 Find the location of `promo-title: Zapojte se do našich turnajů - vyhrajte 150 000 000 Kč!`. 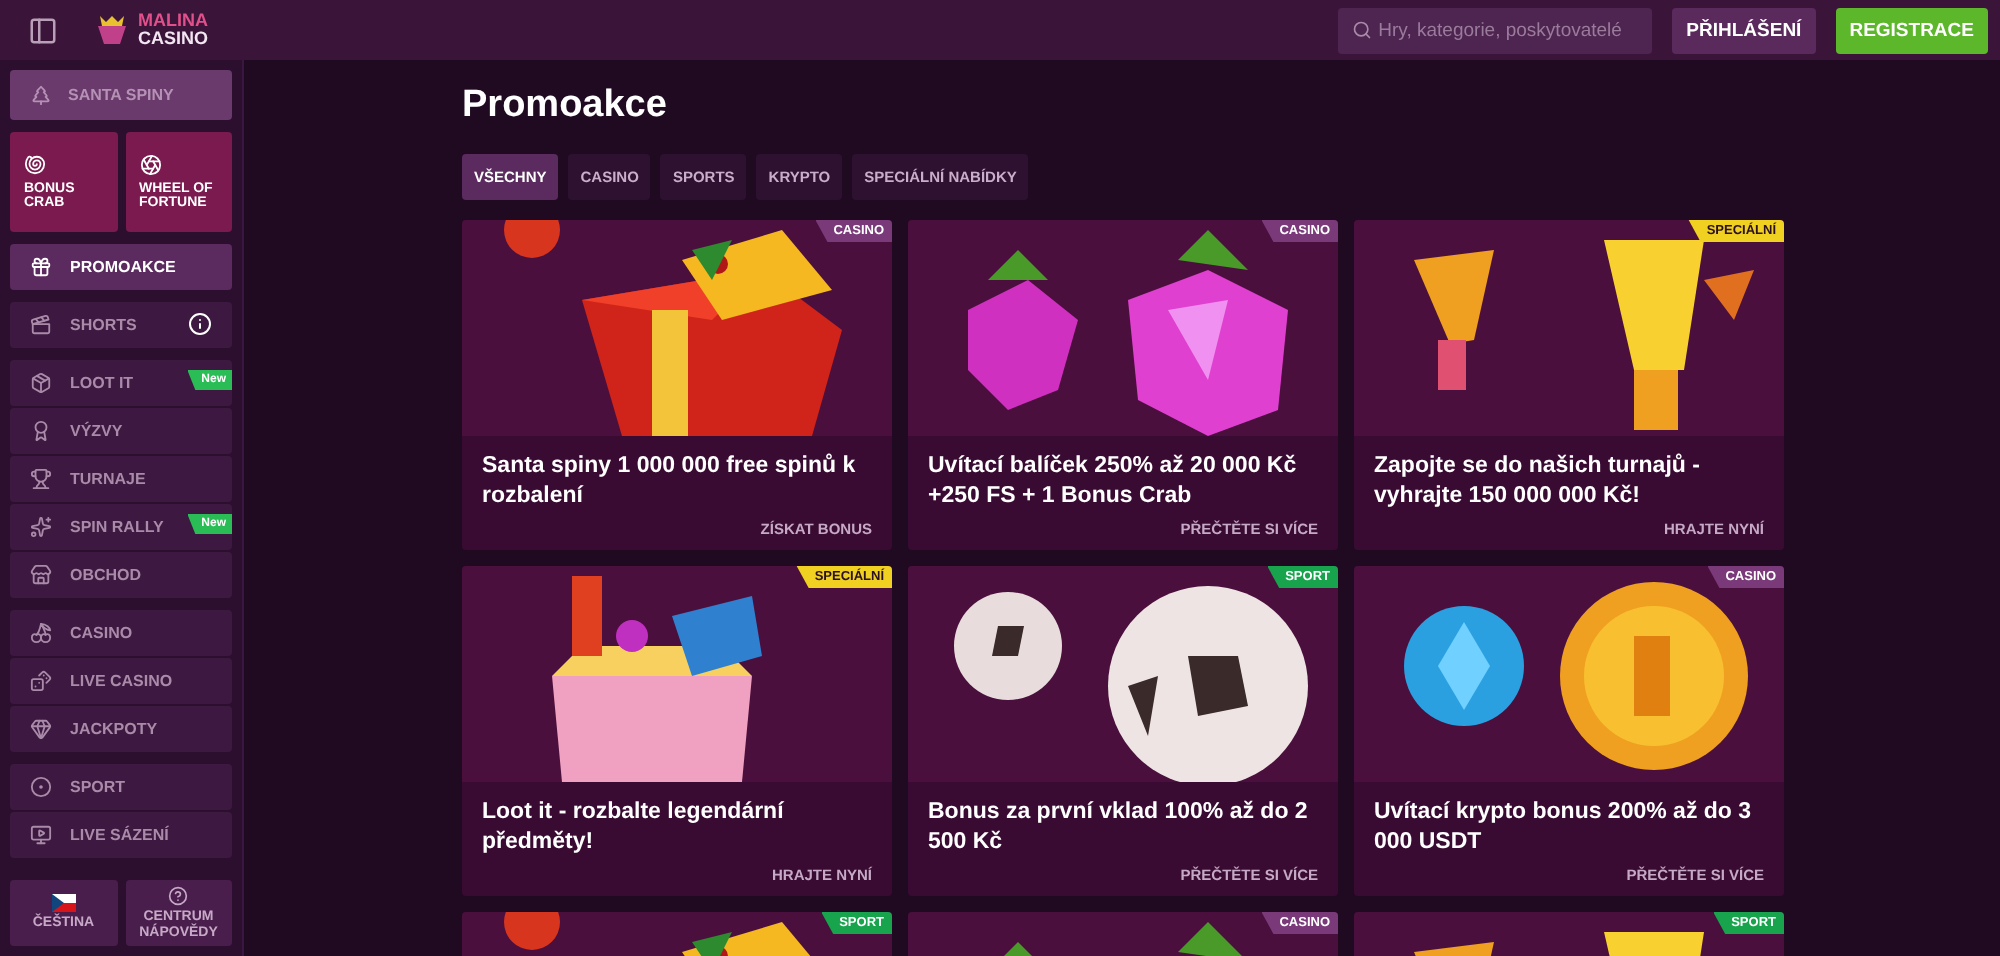

promo-title: Zapojte se do našich turnajů - vyhrajte 150 000 000 Kč! is located at coordinates (1538, 482).